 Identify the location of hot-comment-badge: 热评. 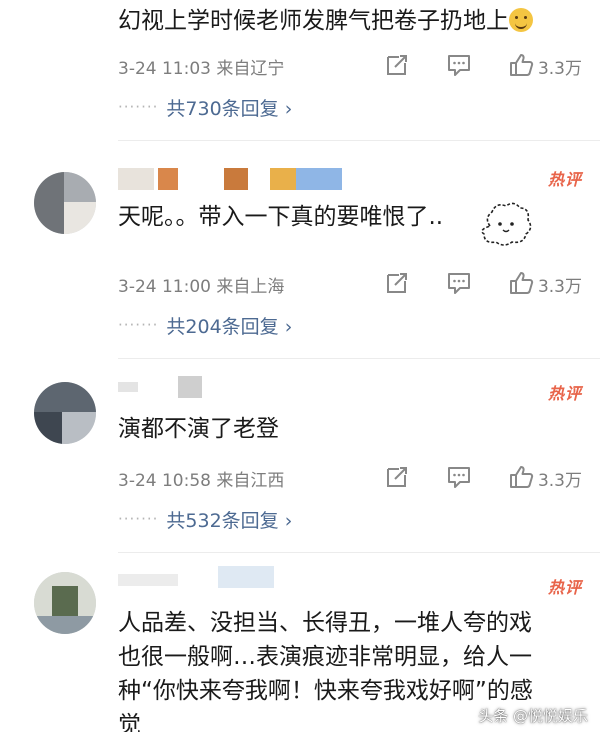
(564, 587).